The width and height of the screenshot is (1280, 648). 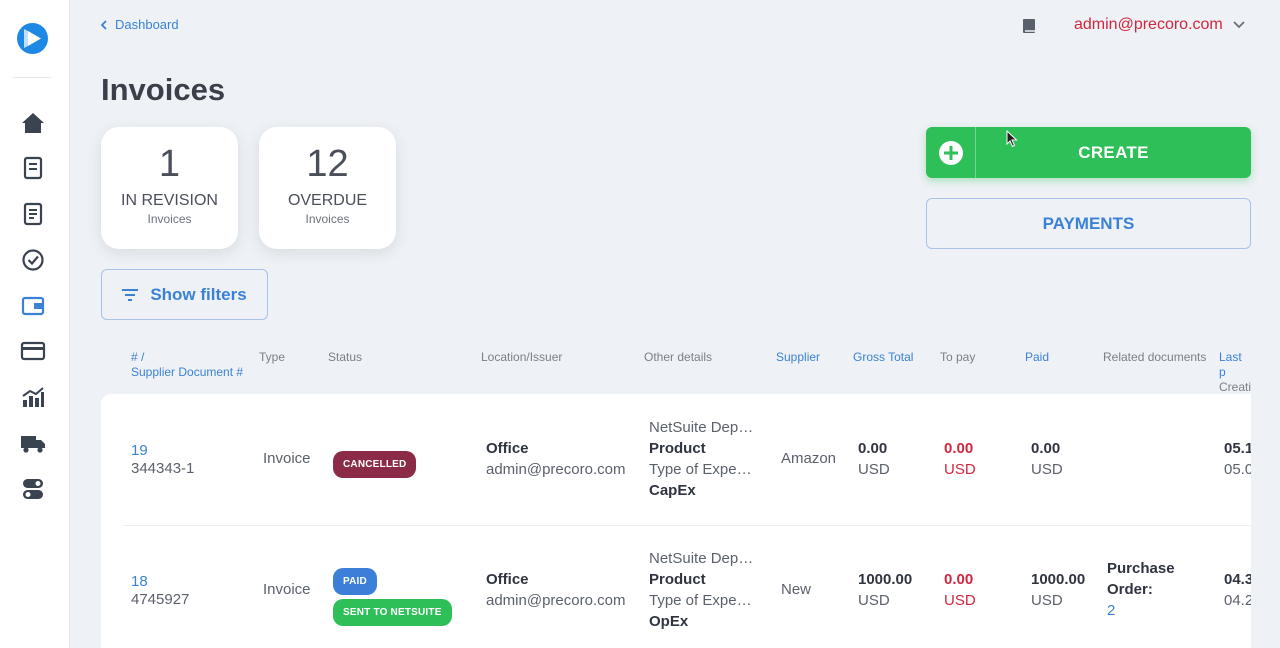 I want to click on cell-last-payment: 04.3 04.2, so click(x=1237, y=590).